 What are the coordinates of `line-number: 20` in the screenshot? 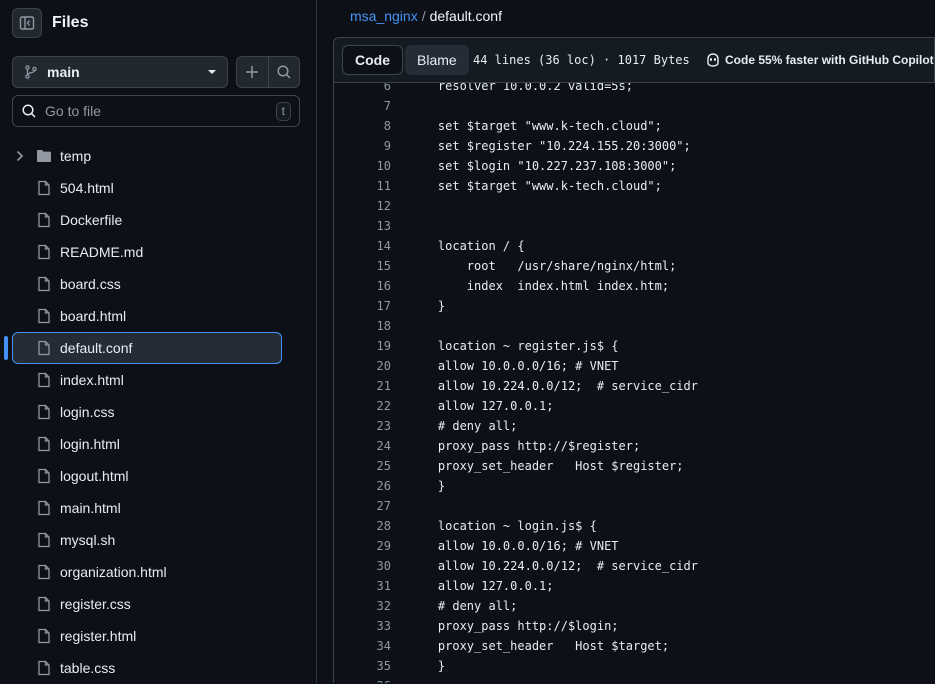 It's located at (362, 366).